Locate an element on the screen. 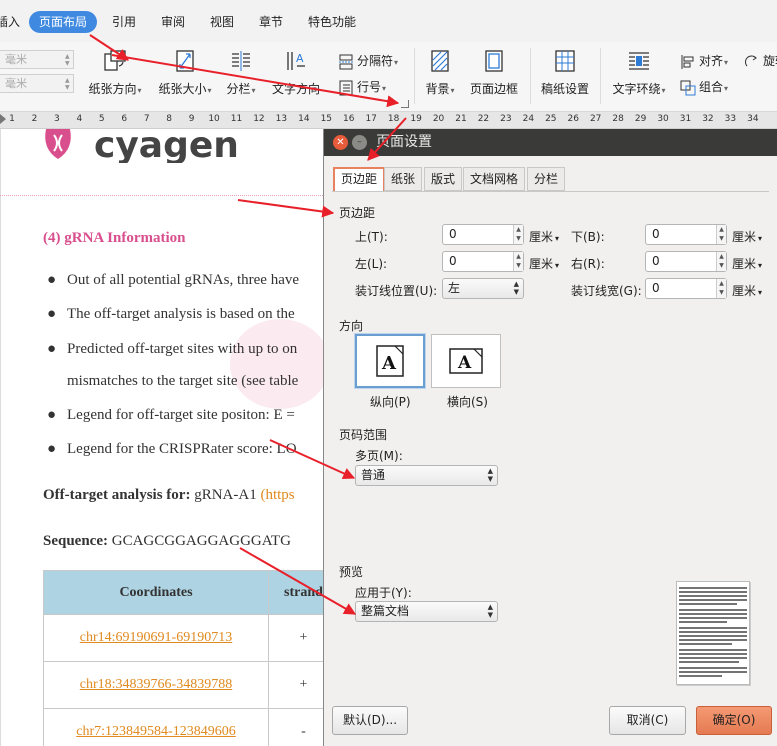 The width and height of the screenshot is (777, 746). top-margin-unit: 厘米 ▾ is located at coordinates (544, 236).